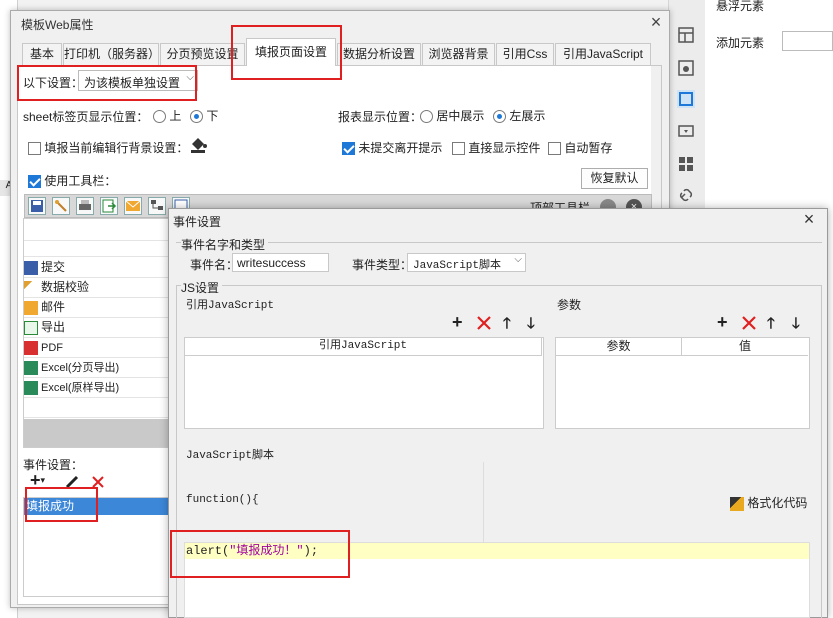 This screenshot has height=618, width=833. I want to click on value-column-header: 值, so click(745, 347).